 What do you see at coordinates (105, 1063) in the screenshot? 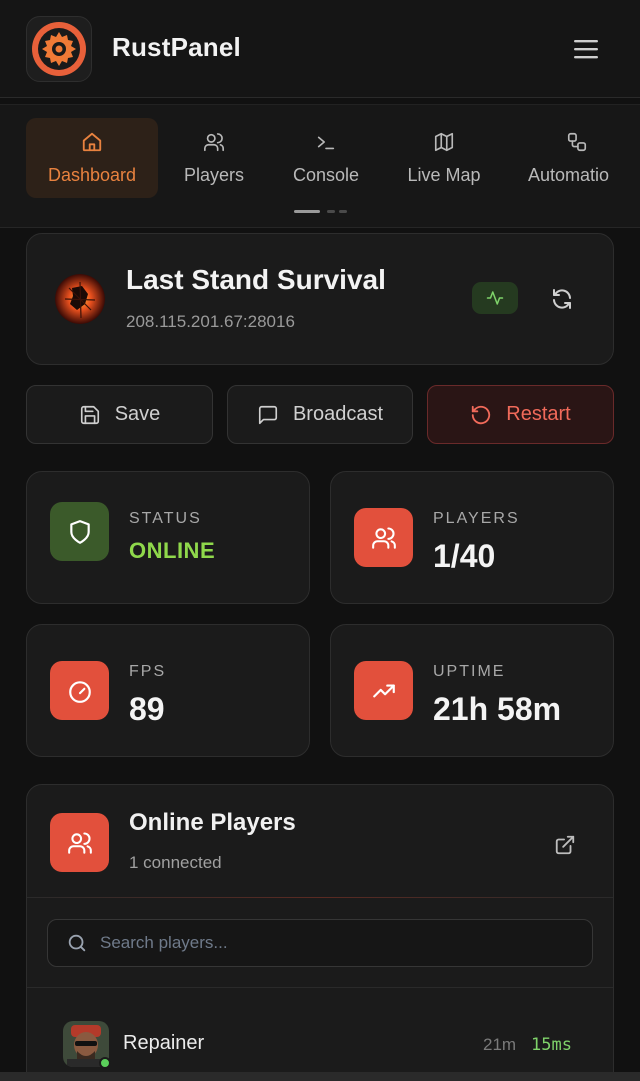
I see `online-indicator` at bounding box center [105, 1063].